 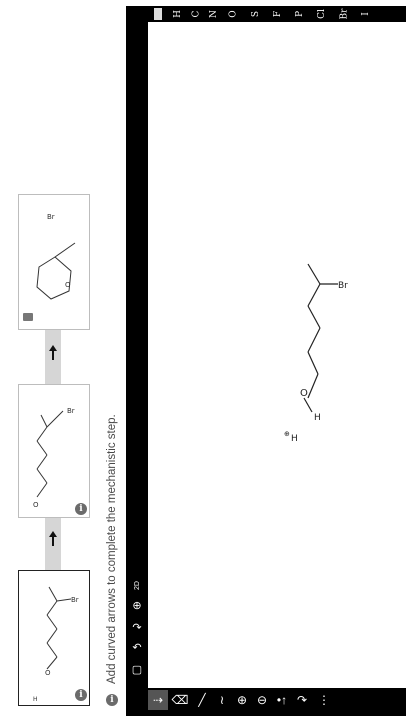 I want to click on proton-label: H, so click(x=35, y=699).